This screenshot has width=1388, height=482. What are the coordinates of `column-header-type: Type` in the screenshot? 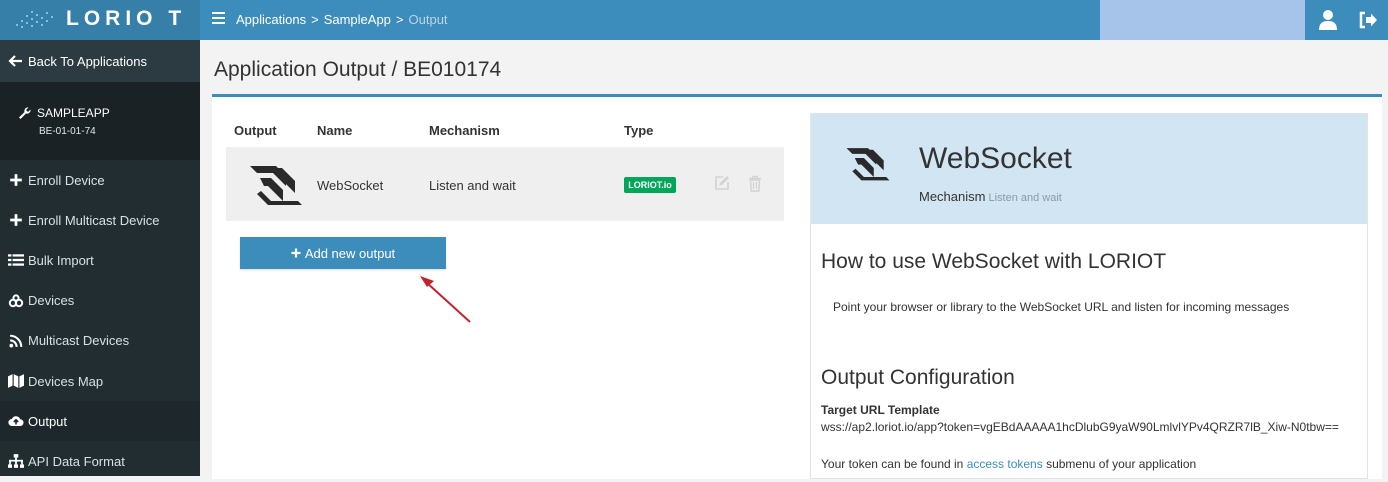 It's located at (639, 130).